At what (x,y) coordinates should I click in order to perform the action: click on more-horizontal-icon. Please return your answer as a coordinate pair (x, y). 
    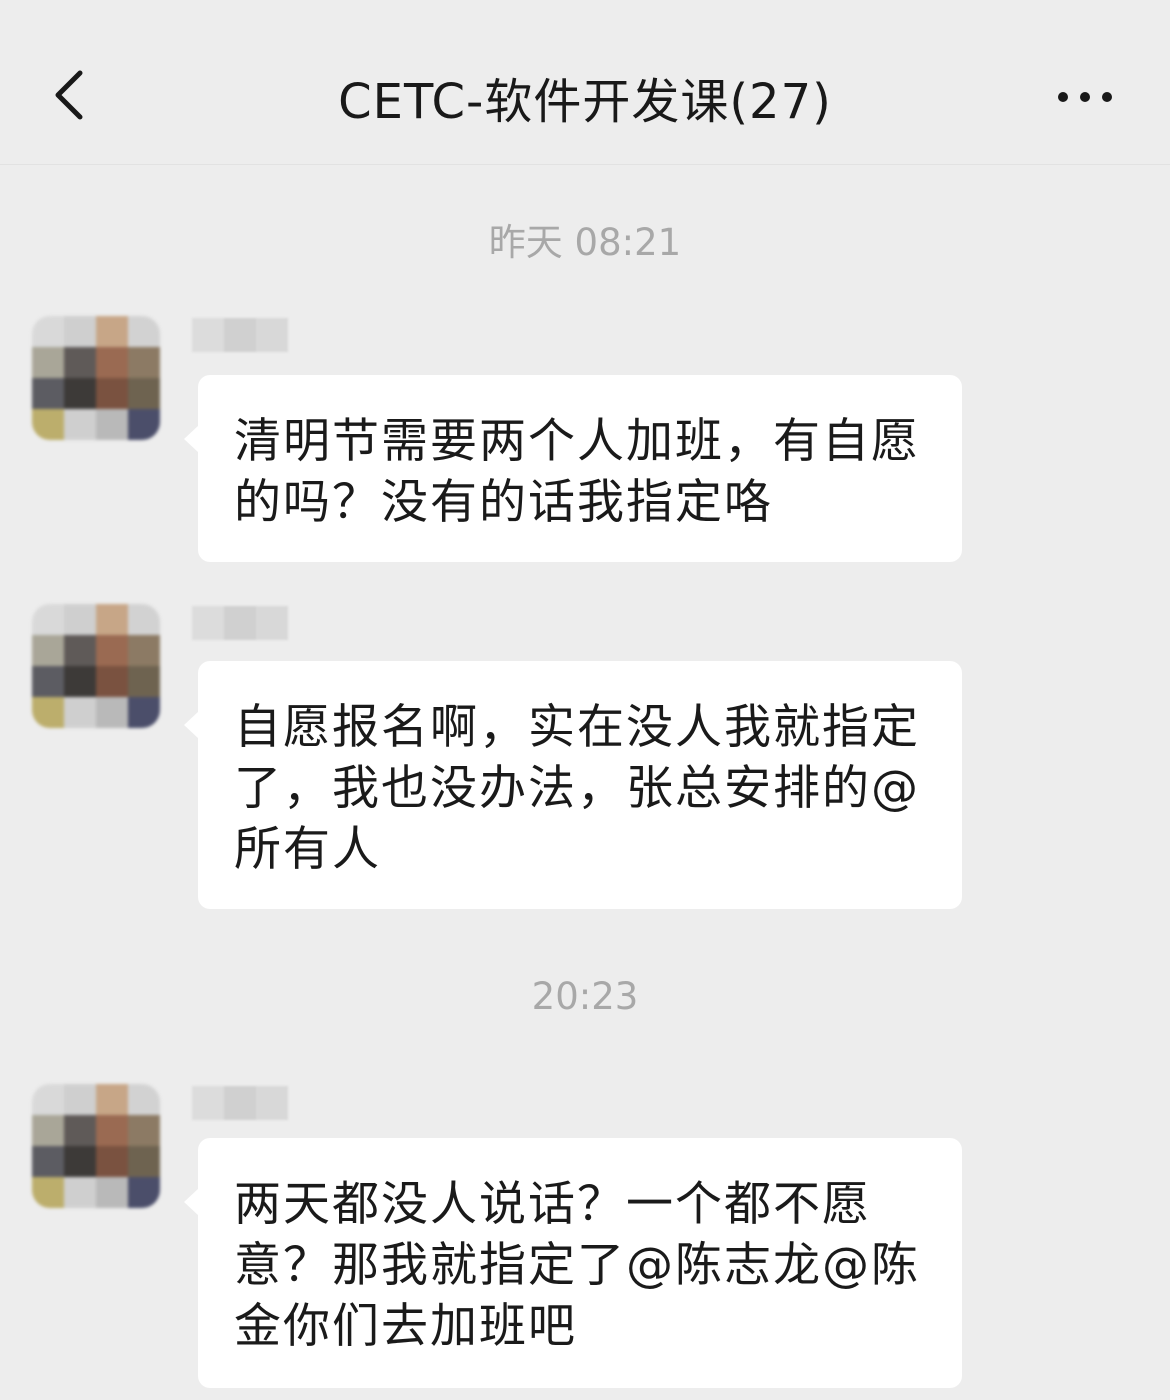
    Looking at the image, I should click on (1063, 97).